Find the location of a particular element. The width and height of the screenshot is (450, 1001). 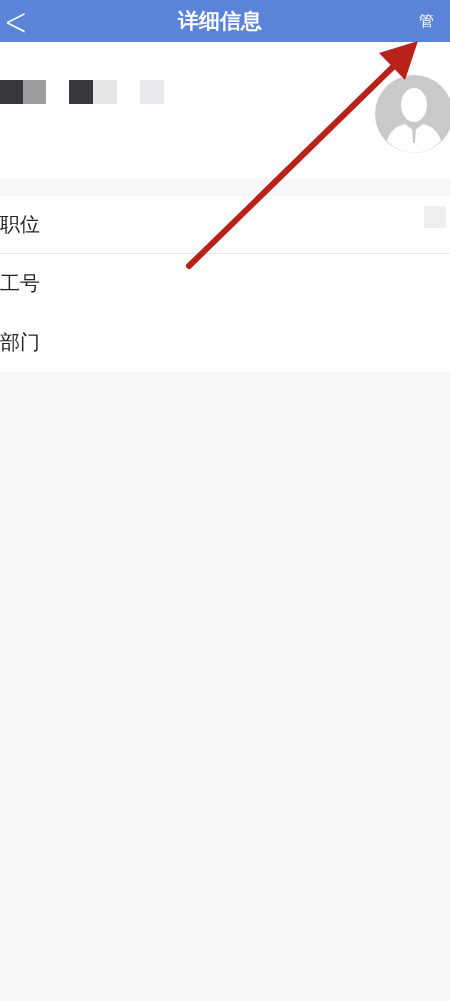

field-label: 职位 is located at coordinates (20, 224).